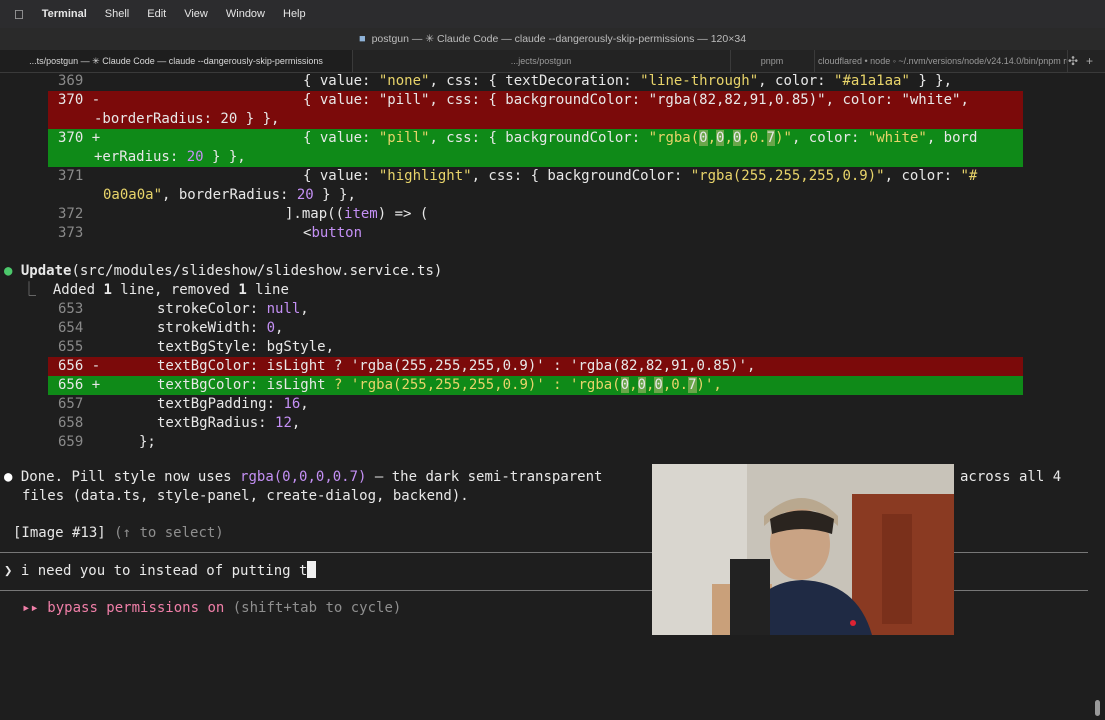 The width and height of the screenshot is (1105, 720). Describe the element at coordinates (337, 233) in the screenshot. I see `code-keyword: button` at that location.